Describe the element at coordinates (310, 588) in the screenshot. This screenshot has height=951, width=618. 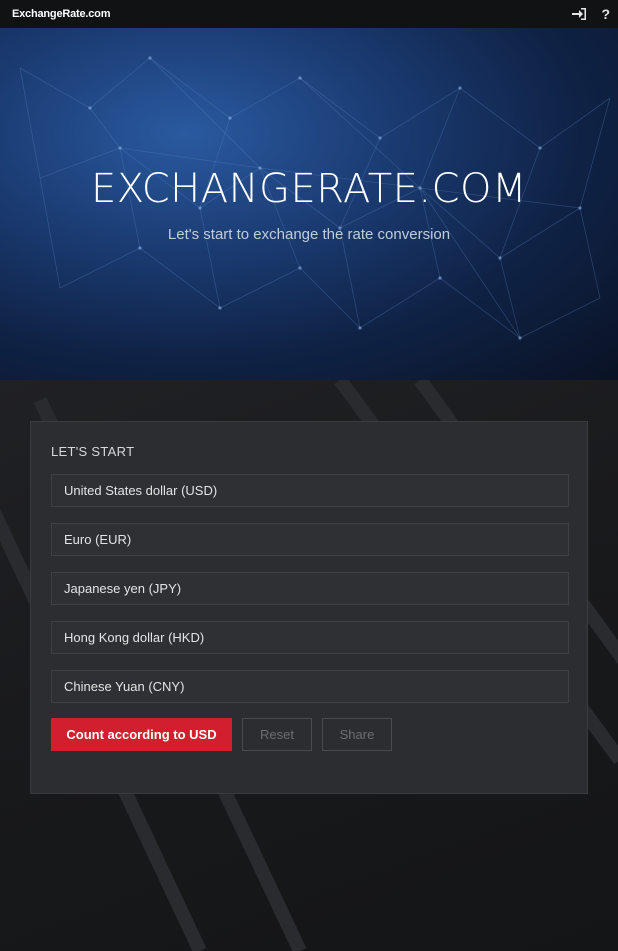
I see `jpy-field: Japanese yen (JPY)` at that location.